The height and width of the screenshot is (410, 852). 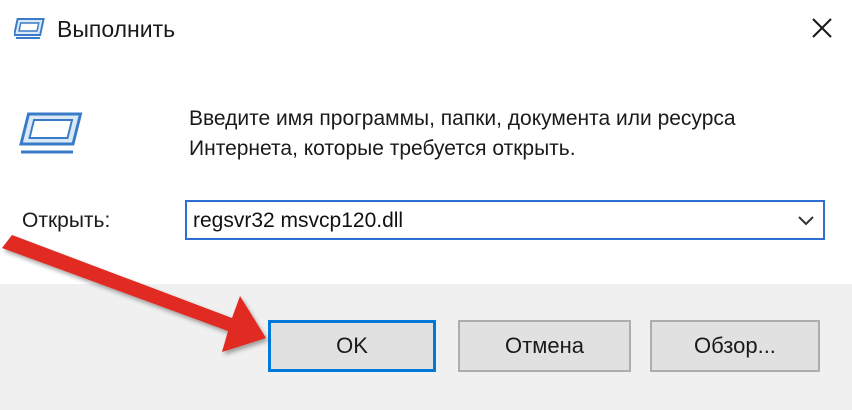 I want to click on title-bar: Выполнить, so click(x=426, y=29).